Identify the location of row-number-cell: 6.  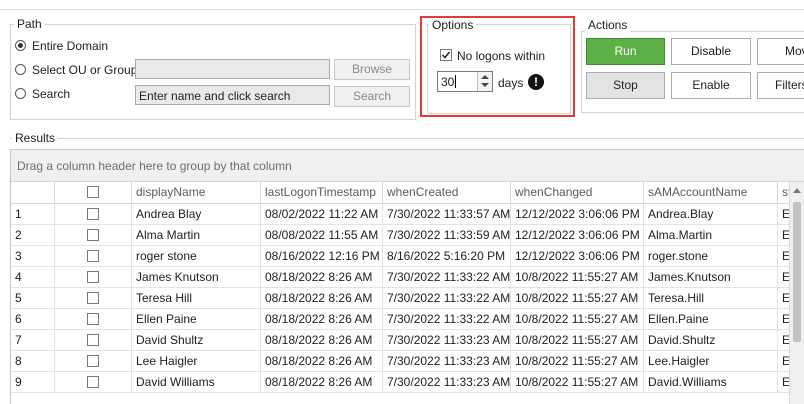
(33, 319).